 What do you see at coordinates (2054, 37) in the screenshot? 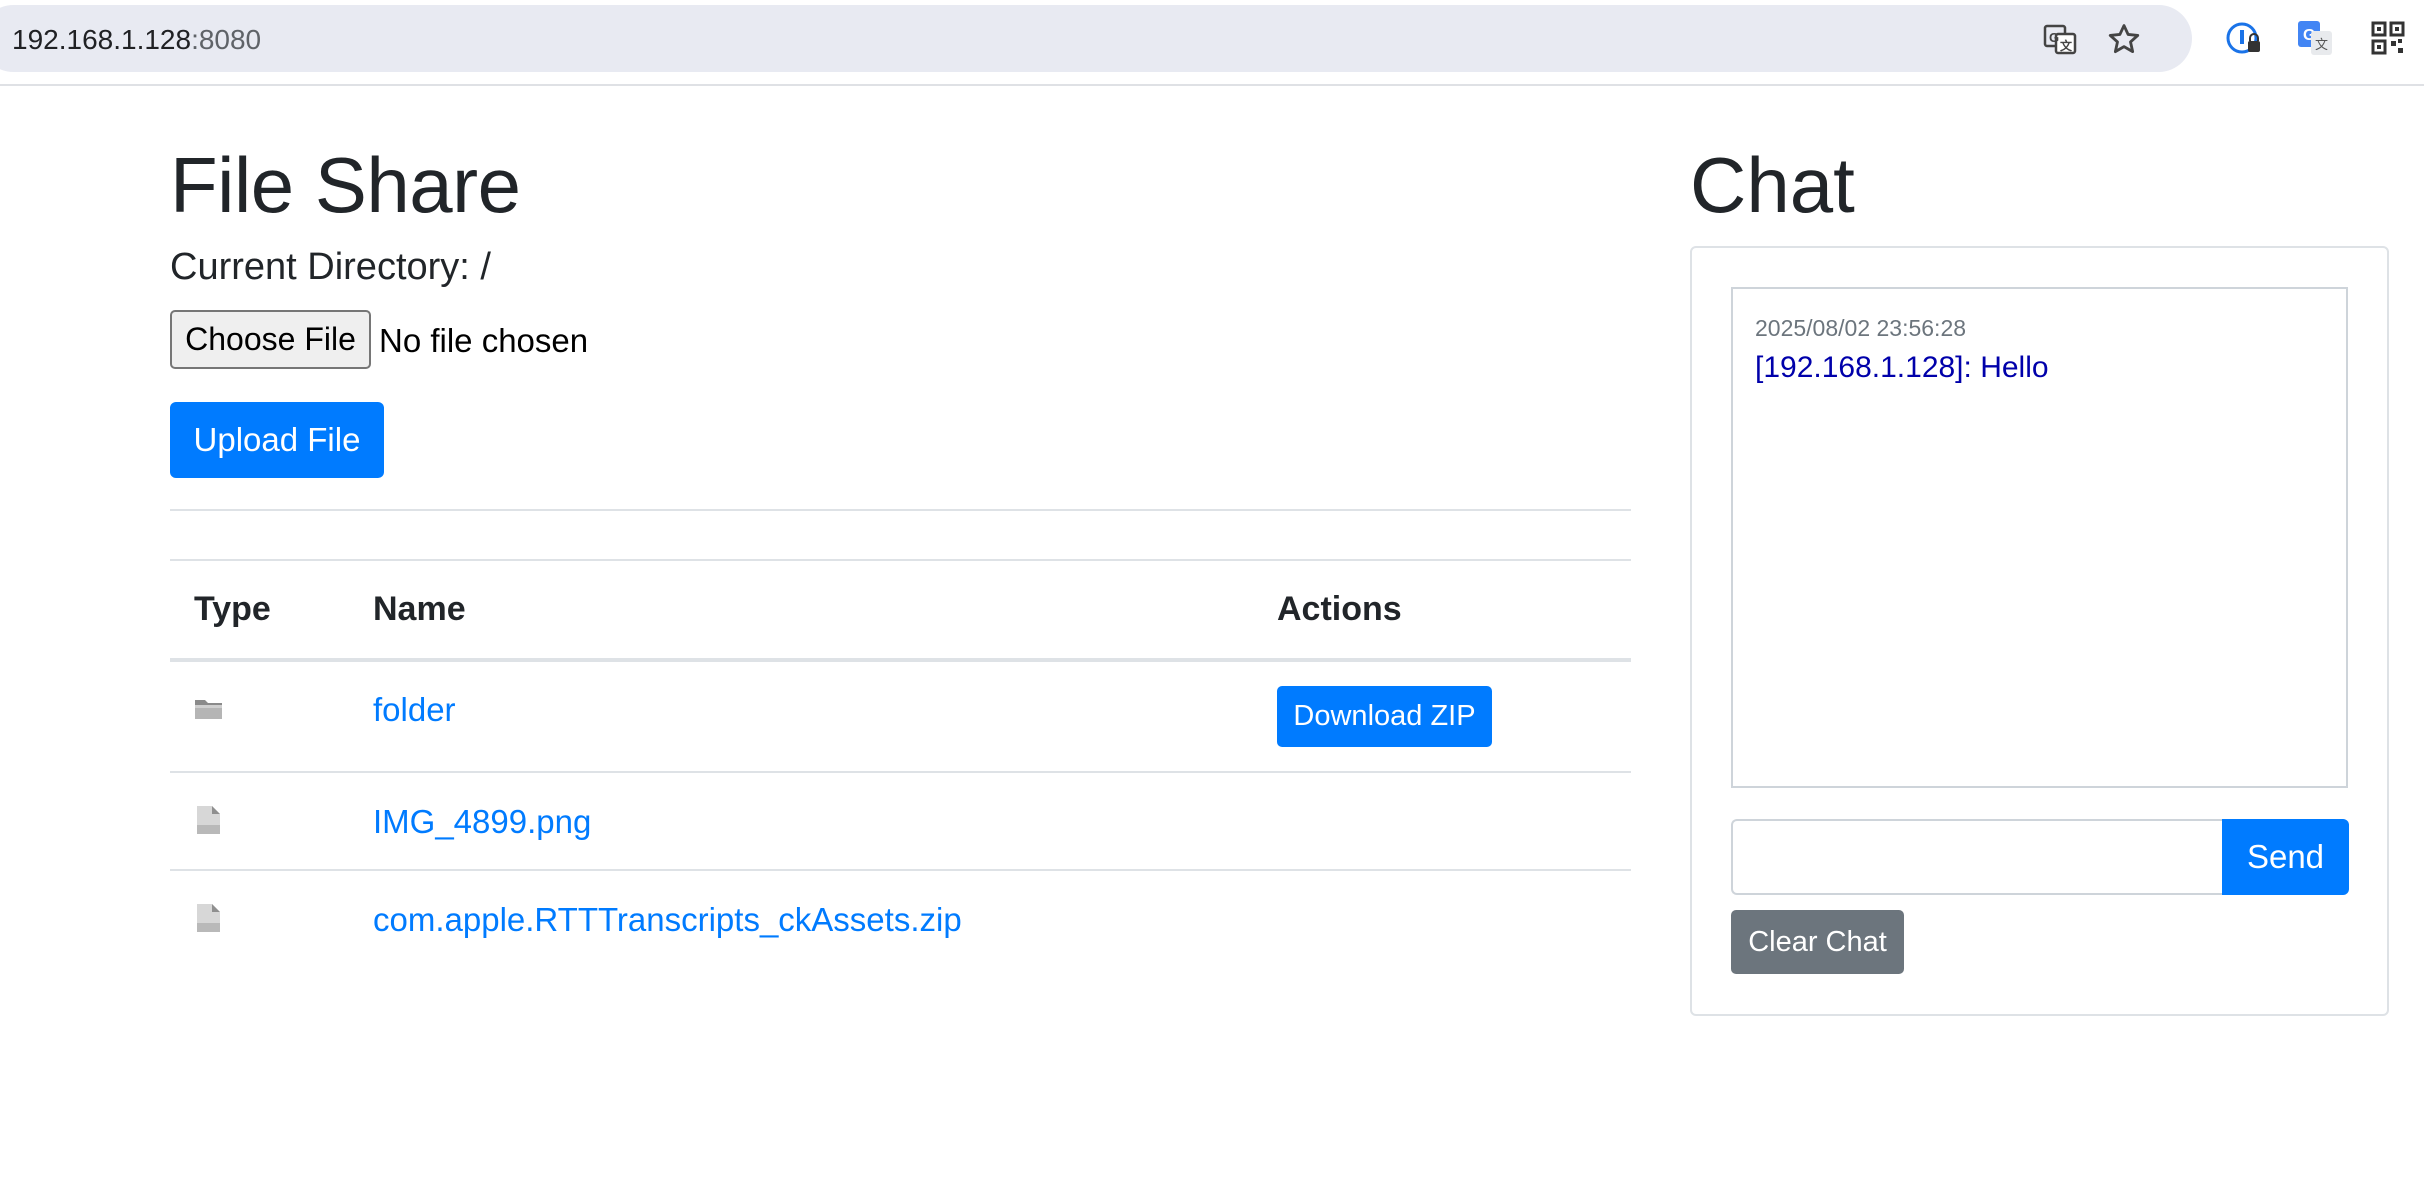
I see `svg-text: G` at bounding box center [2054, 37].